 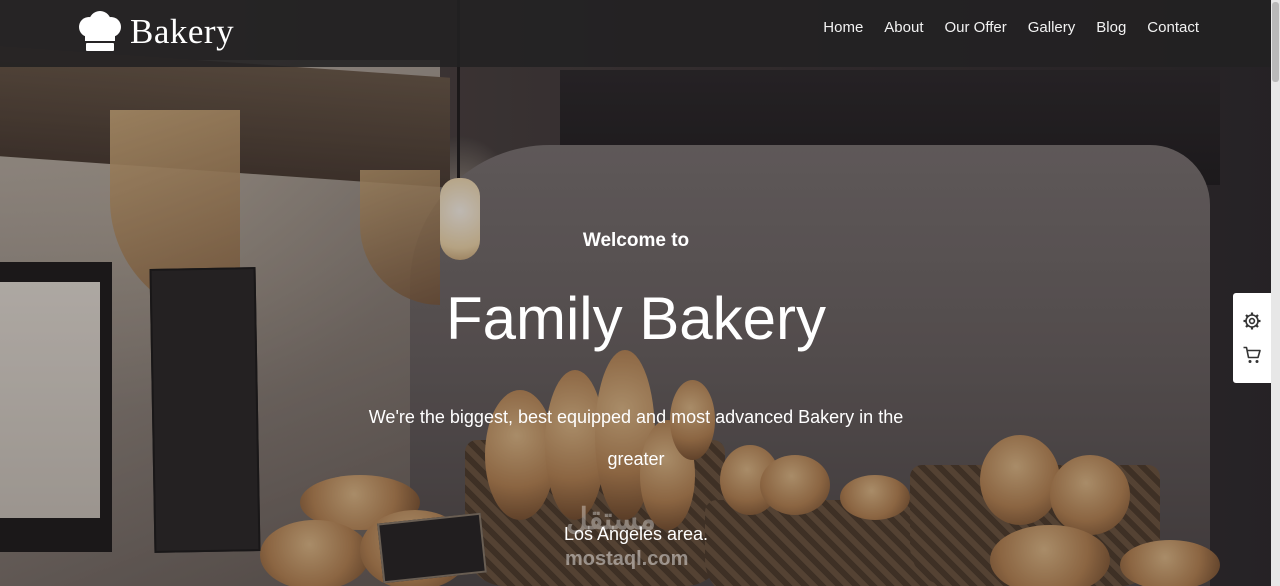 I want to click on nav-blog: Blog, so click(x=1111, y=27).